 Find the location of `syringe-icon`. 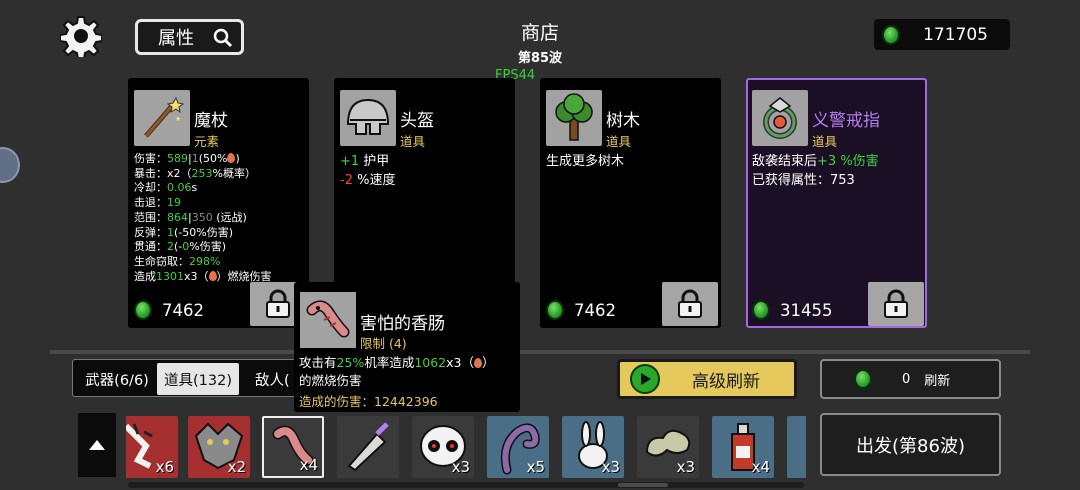

syringe-icon is located at coordinates (368, 447).